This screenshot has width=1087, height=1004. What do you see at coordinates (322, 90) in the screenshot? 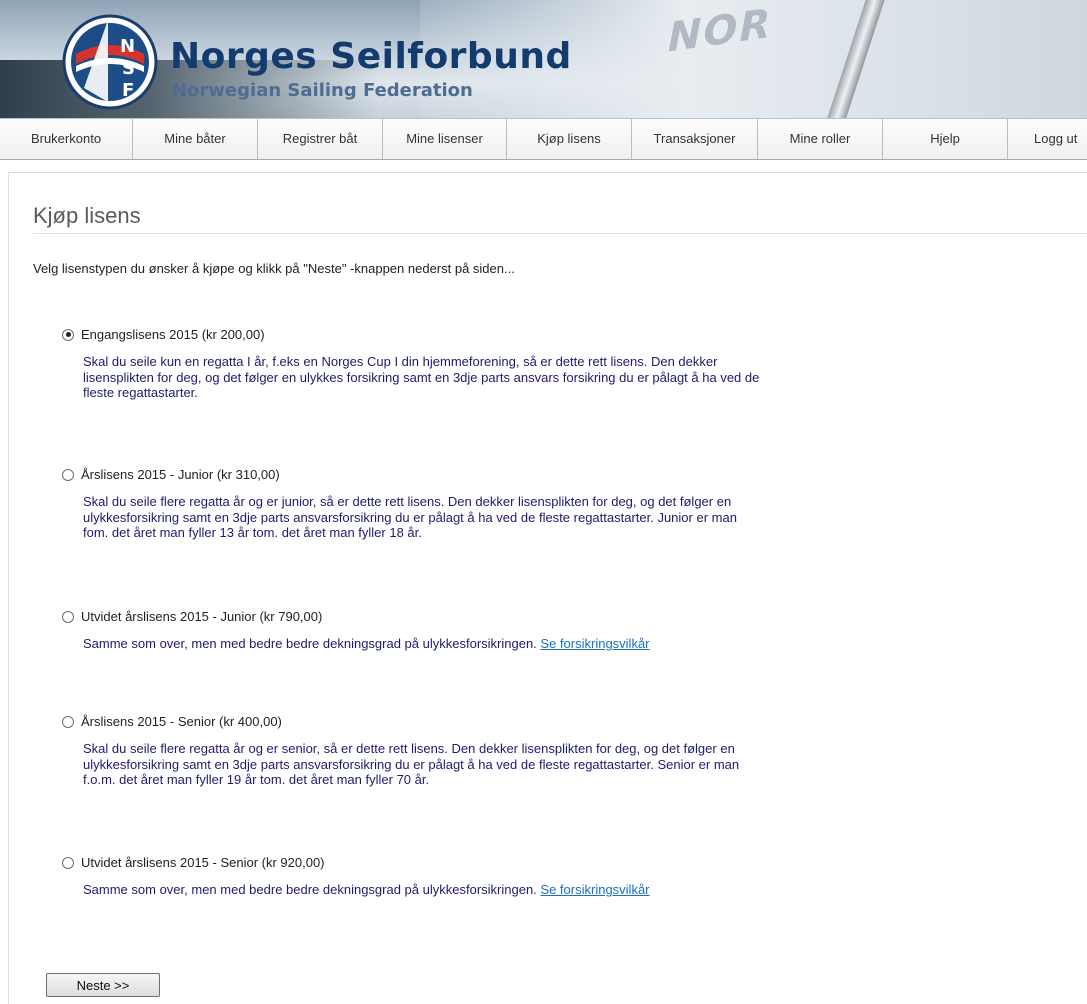
I see `brand-subtitle: Norwegian Sailing Federation` at bounding box center [322, 90].